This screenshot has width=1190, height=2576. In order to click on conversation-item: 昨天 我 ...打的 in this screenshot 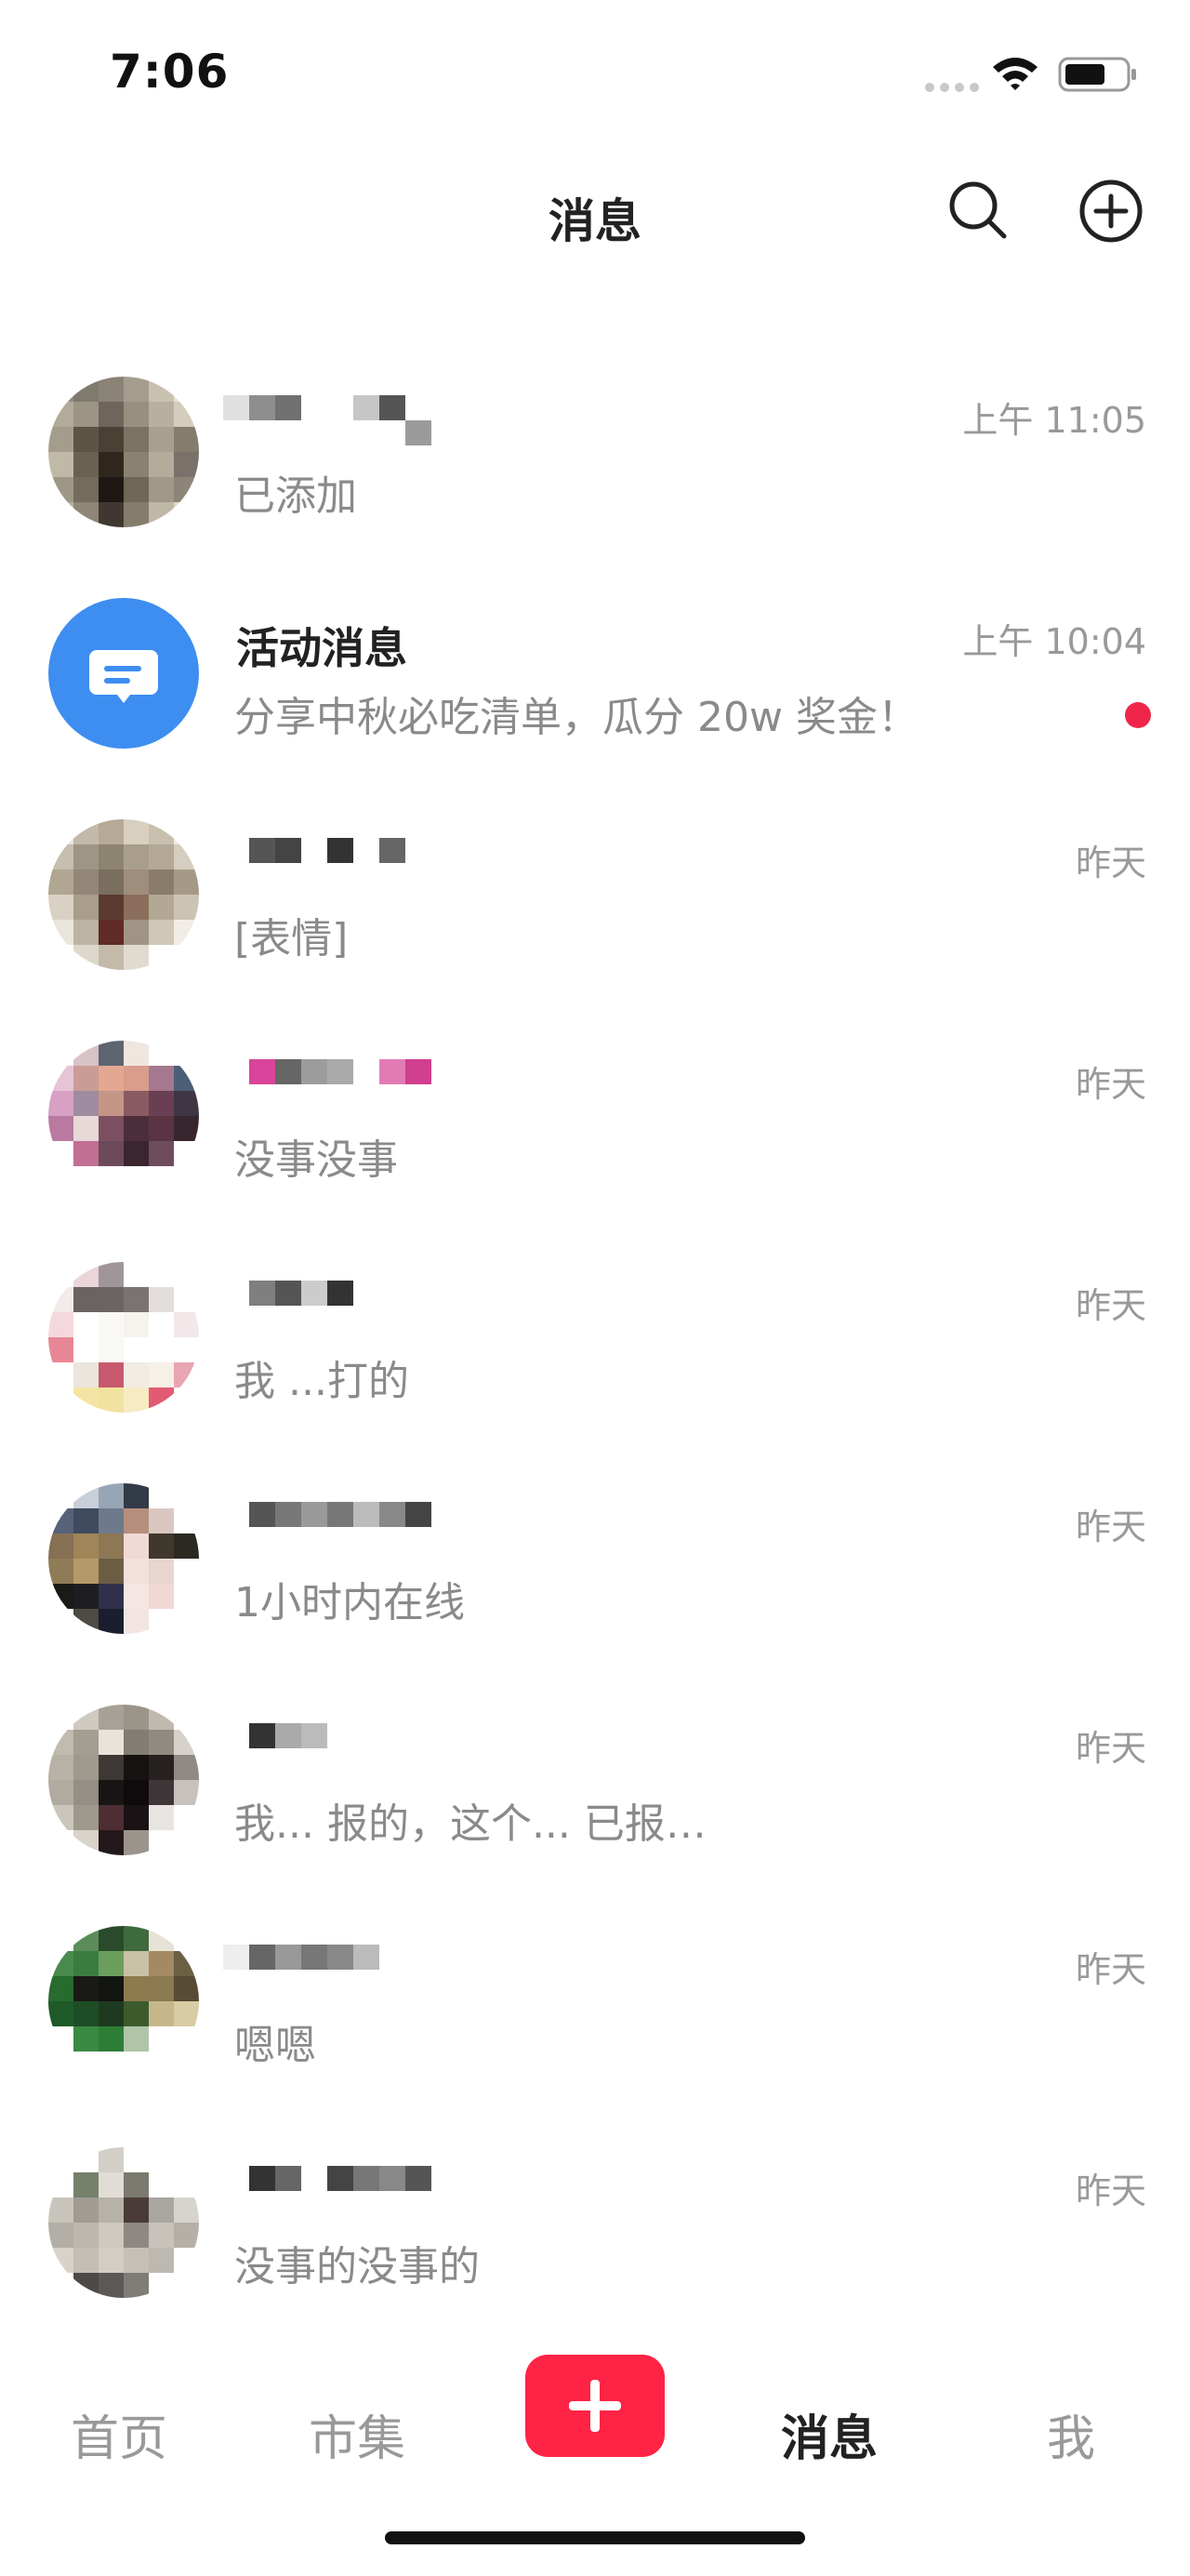, I will do `click(595, 1335)`.